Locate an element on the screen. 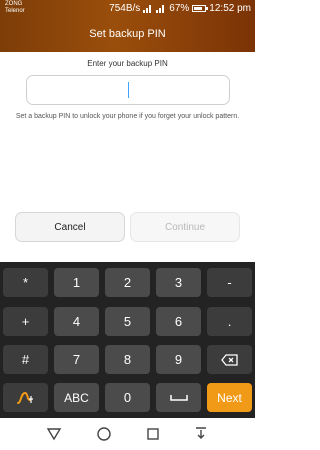 Image resolution: width=320 pixels, height=450 pixels. key-4: 4 is located at coordinates (76, 321).